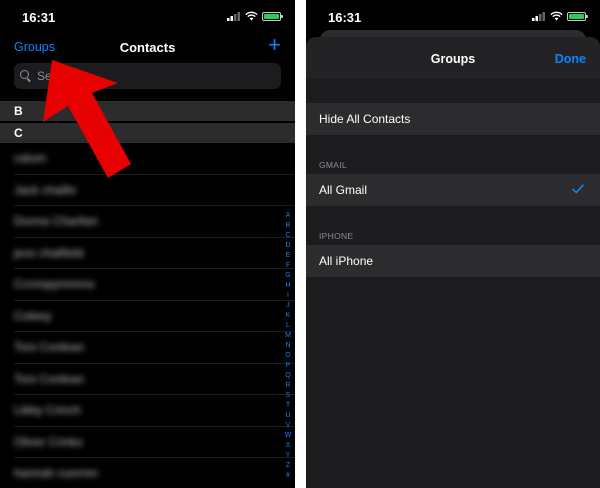 Image resolution: width=600 pixels, height=488 pixels. I want to click on search-icon, so click(26, 76).